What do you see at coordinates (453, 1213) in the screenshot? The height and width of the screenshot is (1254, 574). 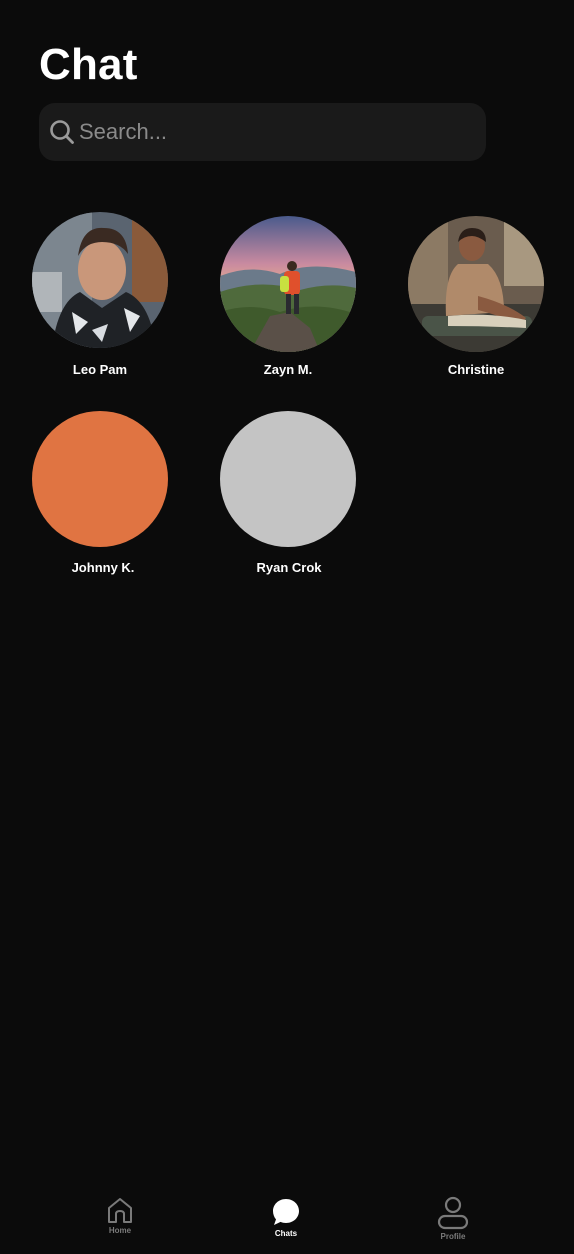 I see `profile-icon` at bounding box center [453, 1213].